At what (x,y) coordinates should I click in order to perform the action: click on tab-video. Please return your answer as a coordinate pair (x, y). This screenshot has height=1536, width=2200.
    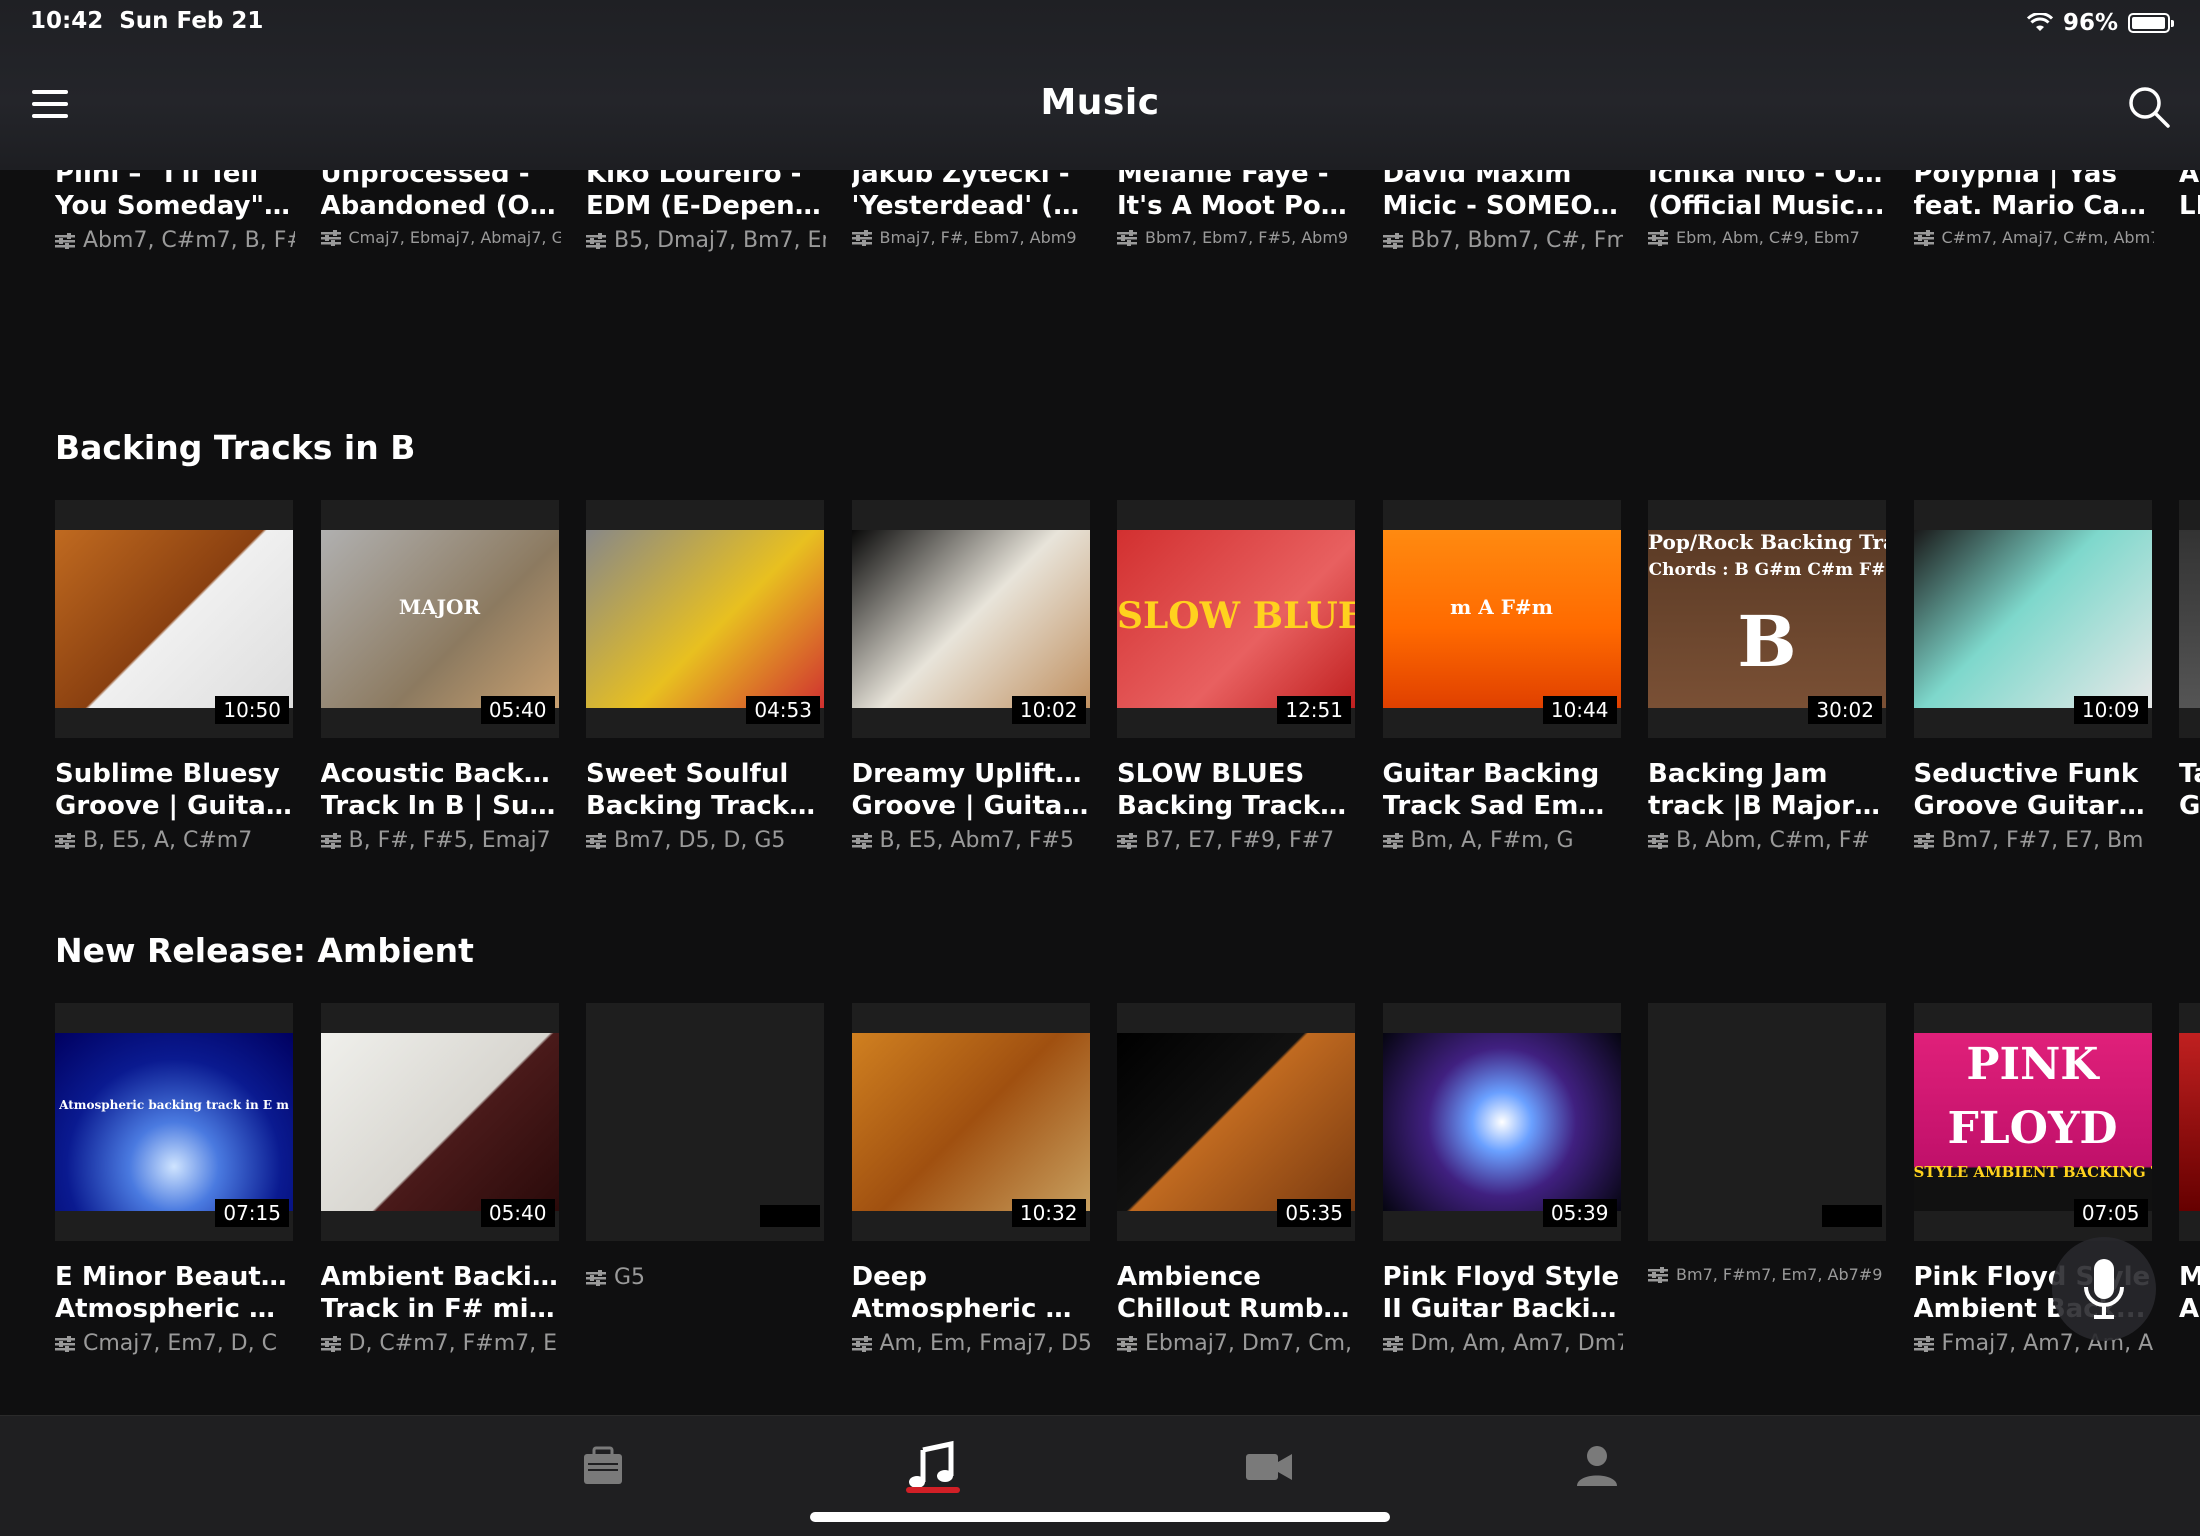
    Looking at the image, I should click on (1268, 1466).